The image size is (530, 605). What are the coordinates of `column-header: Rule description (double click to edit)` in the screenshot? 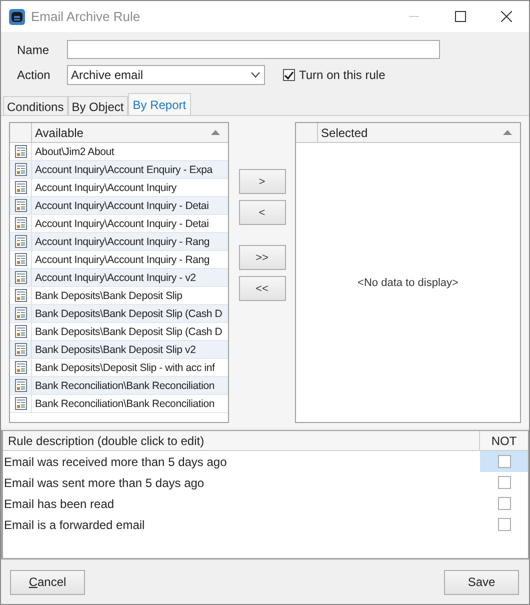 It's located at (106, 441).